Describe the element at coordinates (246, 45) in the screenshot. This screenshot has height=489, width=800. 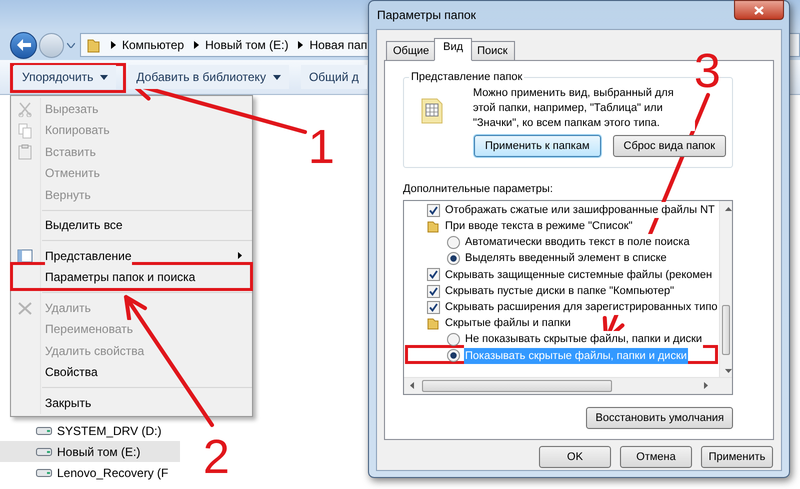
I see `breadcrumb-item: Новый том (E:)` at that location.